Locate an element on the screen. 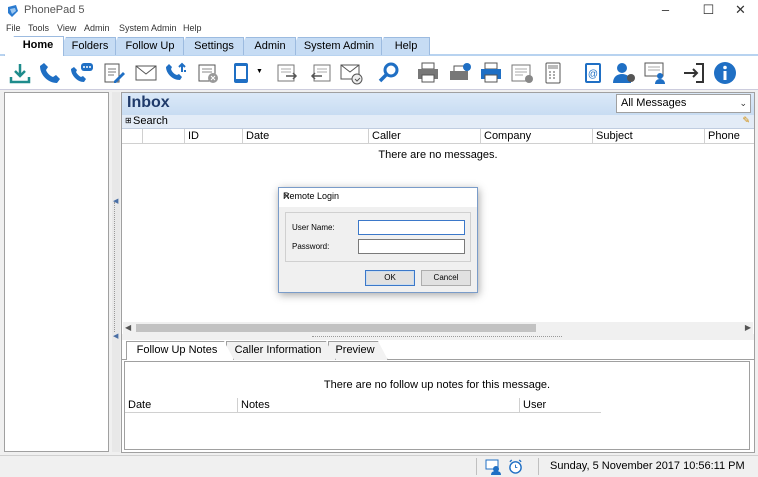 Image resolution: width=758 pixels, height=477 pixels. pencil-icon: ✎ is located at coordinates (746, 120).